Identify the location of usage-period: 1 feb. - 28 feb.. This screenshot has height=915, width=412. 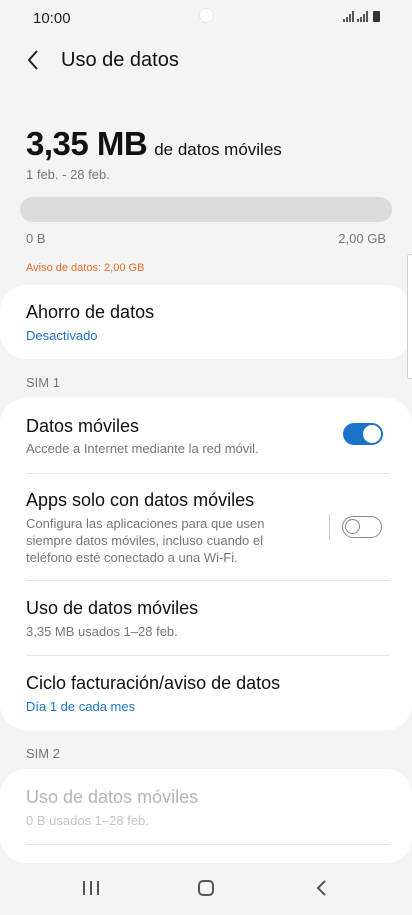
(68, 174).